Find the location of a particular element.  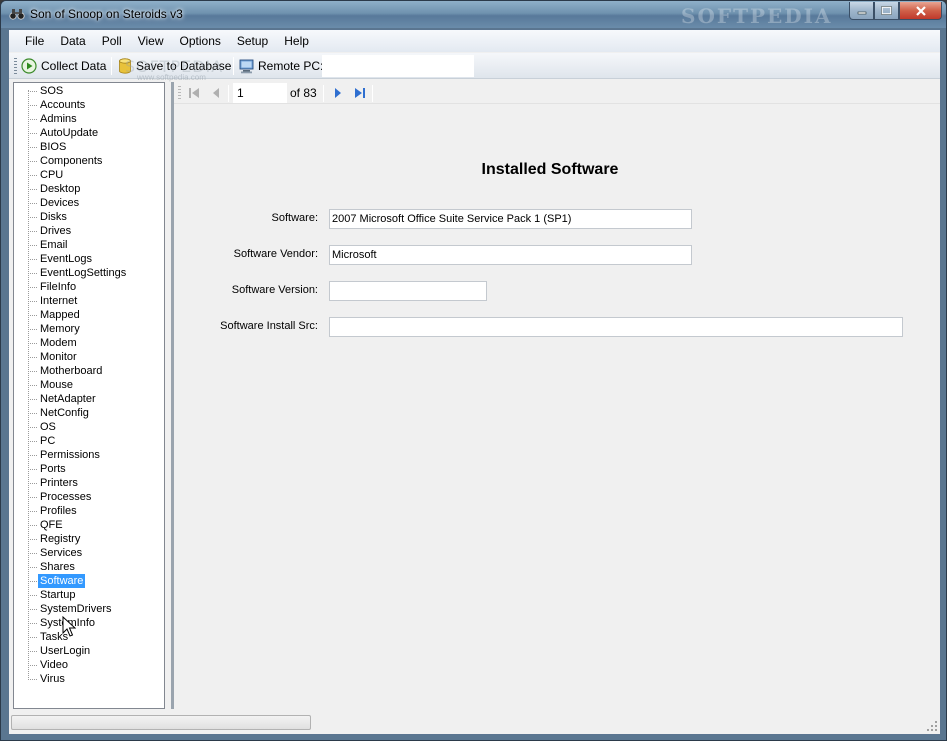

tree-item-bios: BIOS is located at coordinates (89, 147).